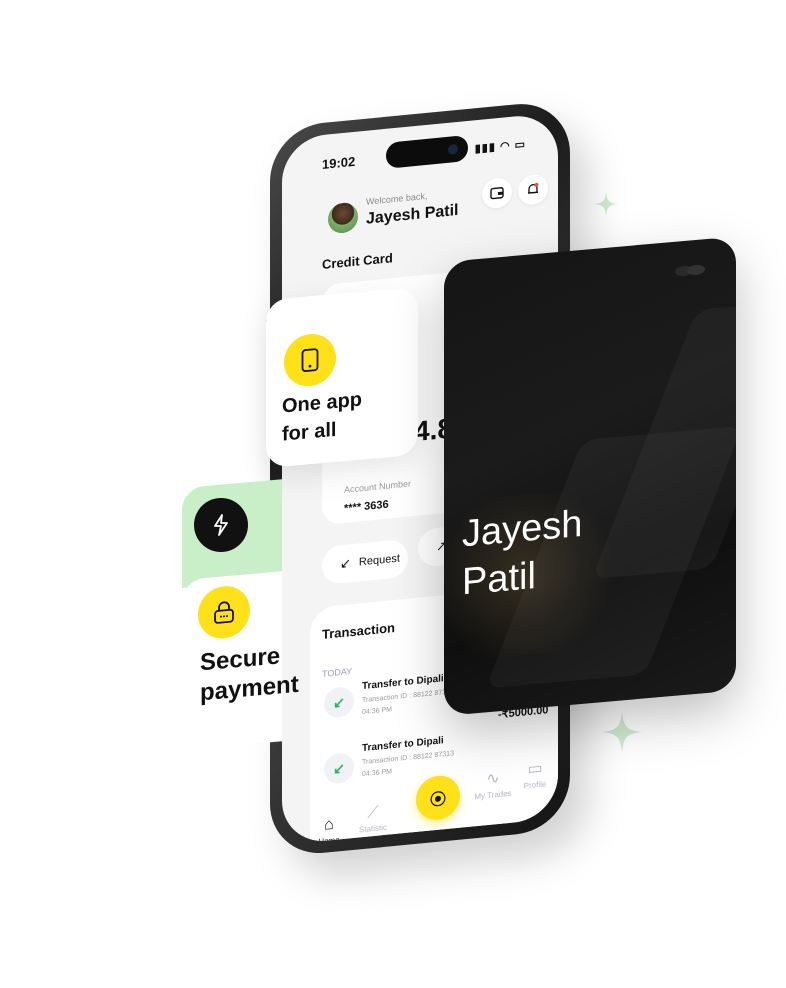  Describe the element at coordinates (453, 149) in the screenshot. I see `camera-icon` at that location.